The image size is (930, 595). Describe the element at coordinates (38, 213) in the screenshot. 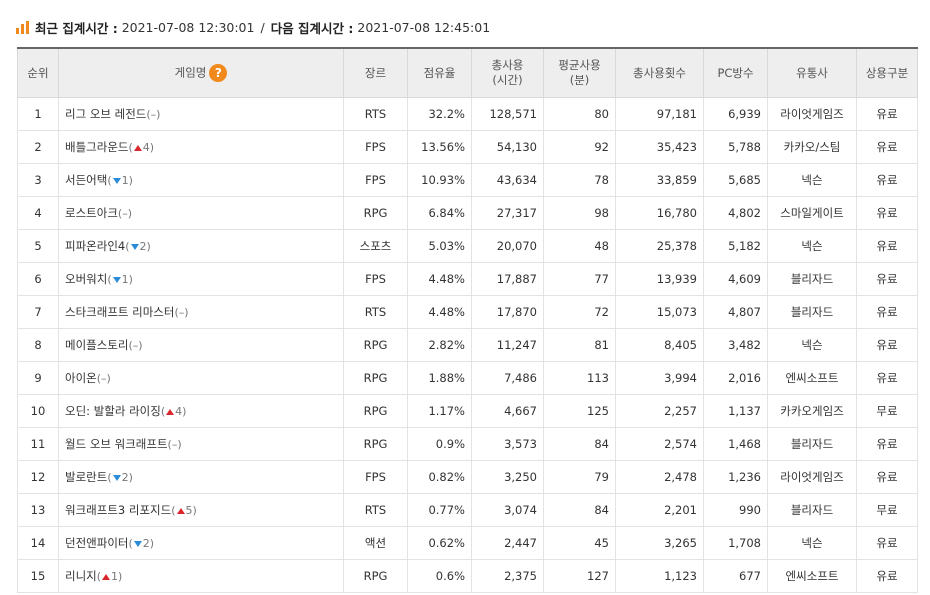

I see `rank-cell: 4` at that location.